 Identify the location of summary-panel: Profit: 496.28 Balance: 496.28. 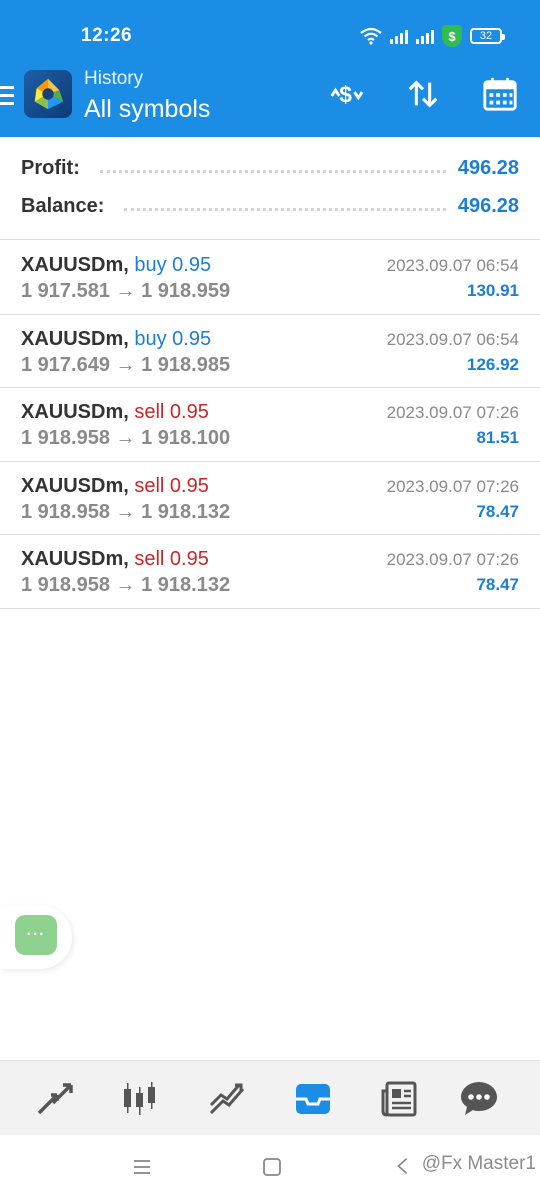
(270, 188).